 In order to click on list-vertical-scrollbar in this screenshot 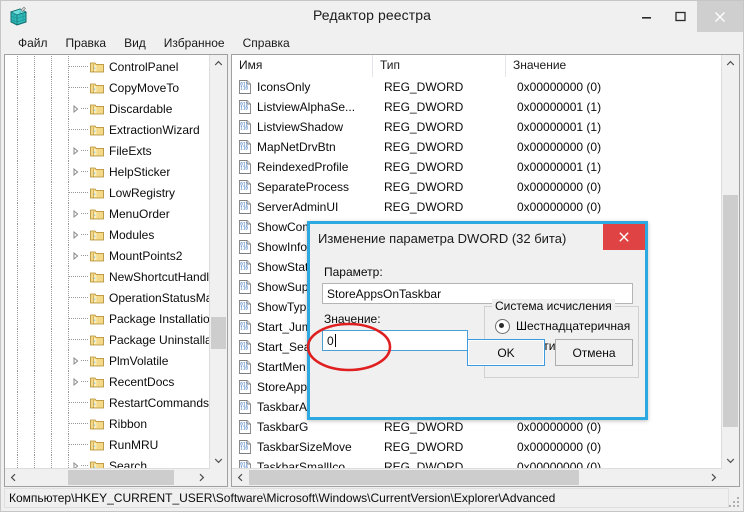, I will do `click(730, 262)`.